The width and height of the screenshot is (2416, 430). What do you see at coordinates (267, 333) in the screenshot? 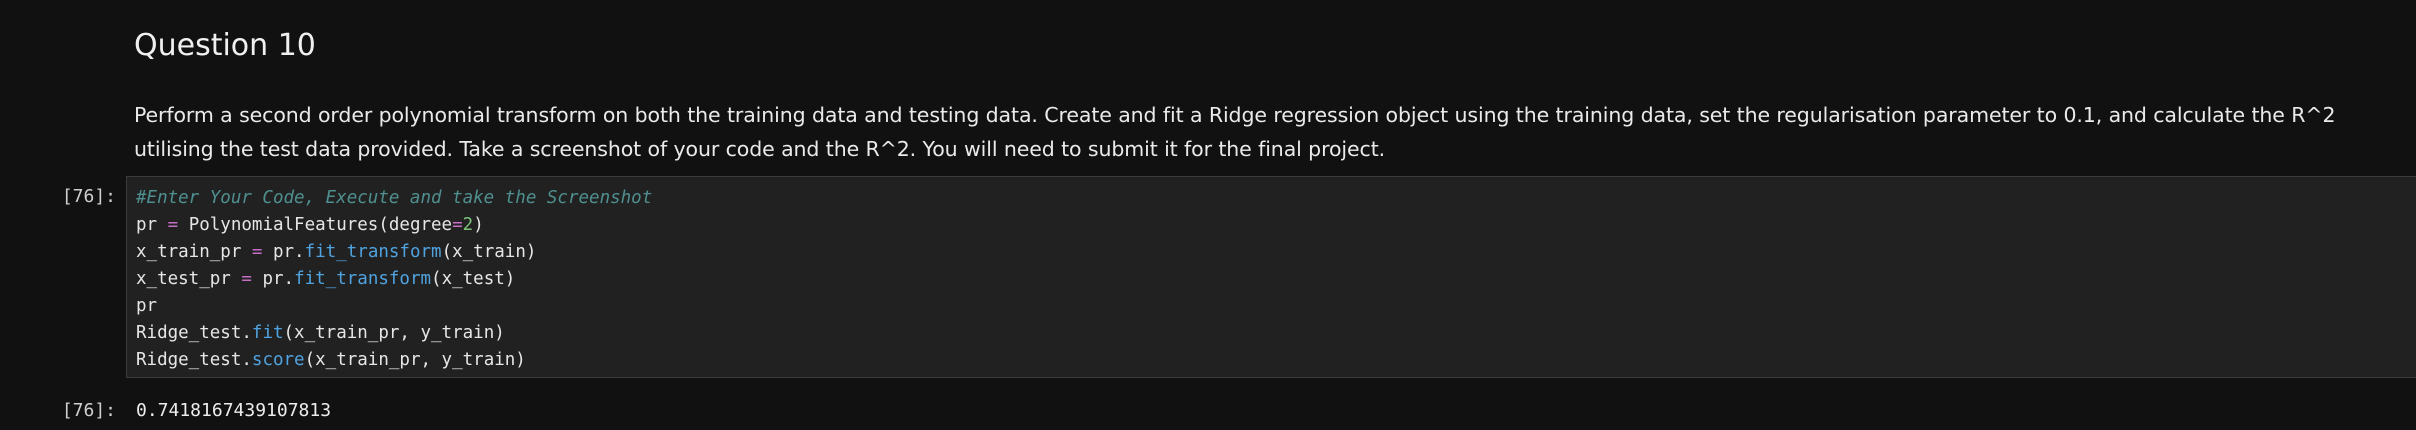
I see `code-token: fit` at bounding box center [267, 333].